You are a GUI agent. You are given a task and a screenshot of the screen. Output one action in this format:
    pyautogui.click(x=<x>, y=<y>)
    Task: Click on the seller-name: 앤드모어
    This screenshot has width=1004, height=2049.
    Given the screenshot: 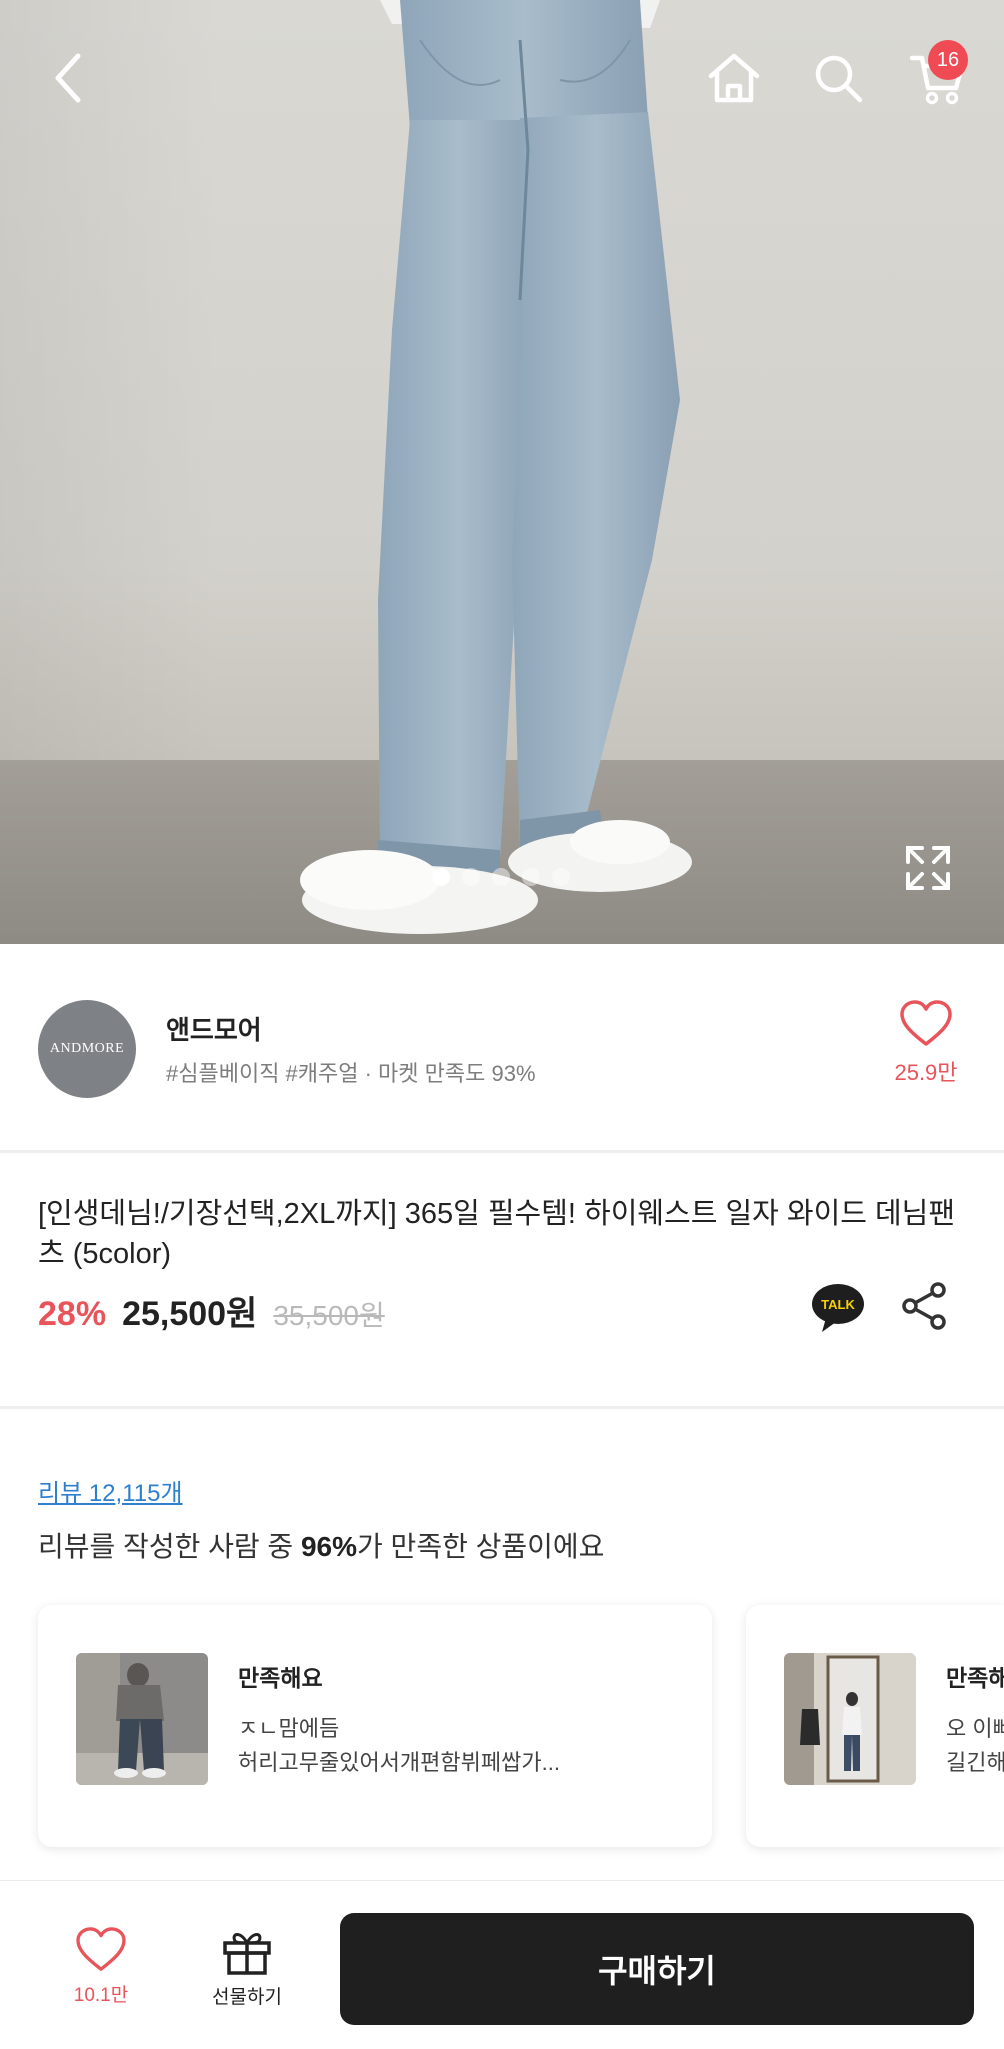 What is the action you would take?
    pyautogui.click(x=214, y=1028)
    